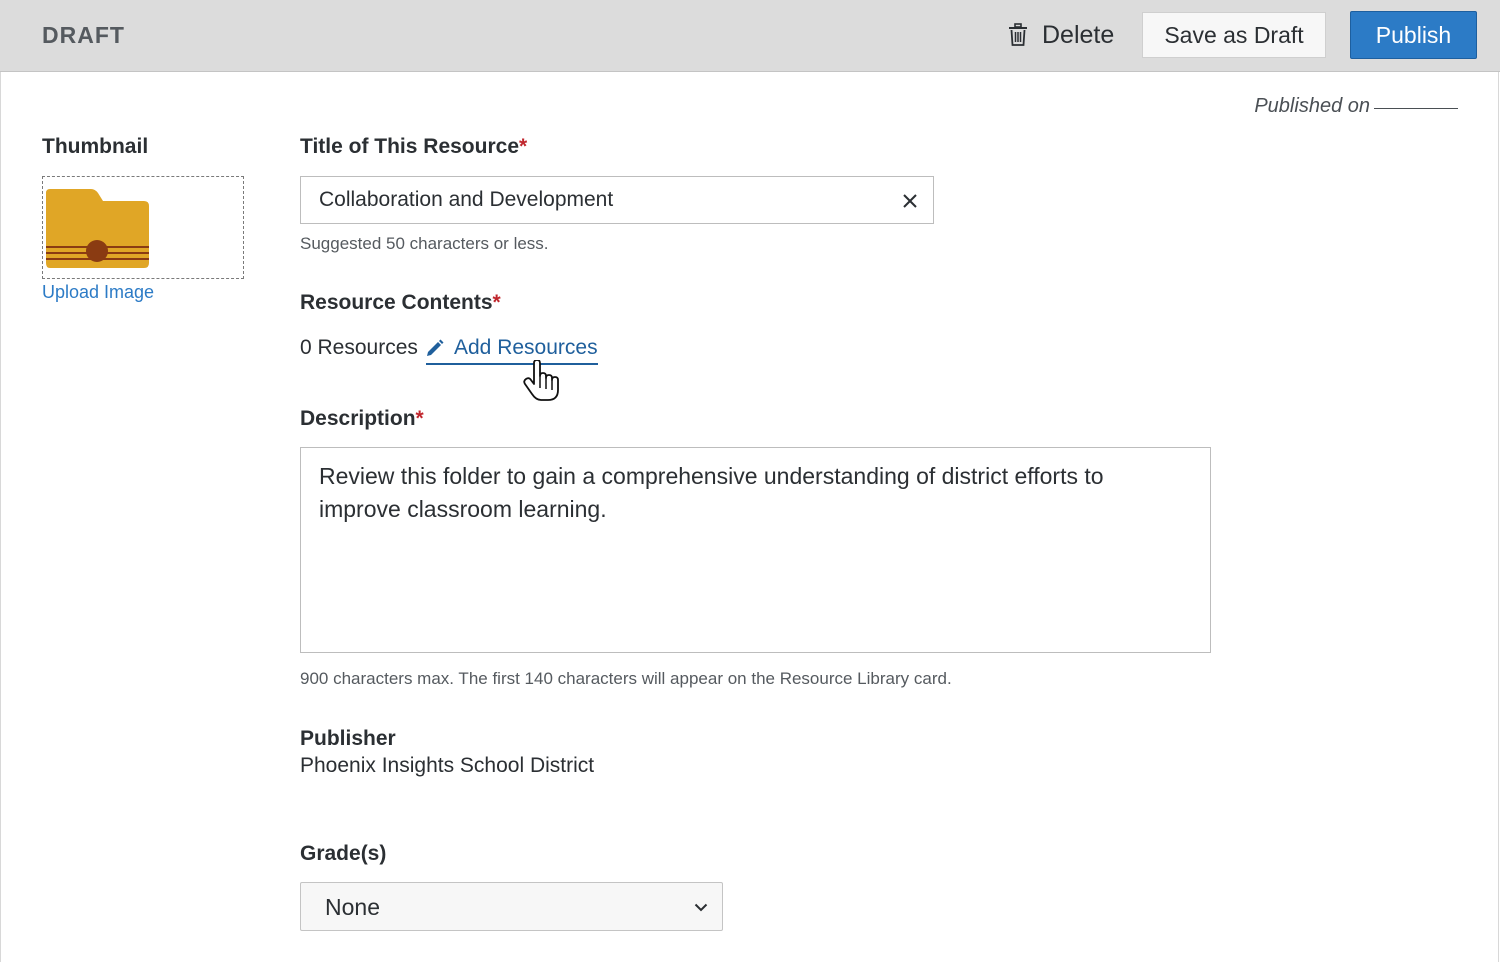 This screenshot has height=962, width=1500. I want to click on resource-count: 0 Resources, so click(359, 347).